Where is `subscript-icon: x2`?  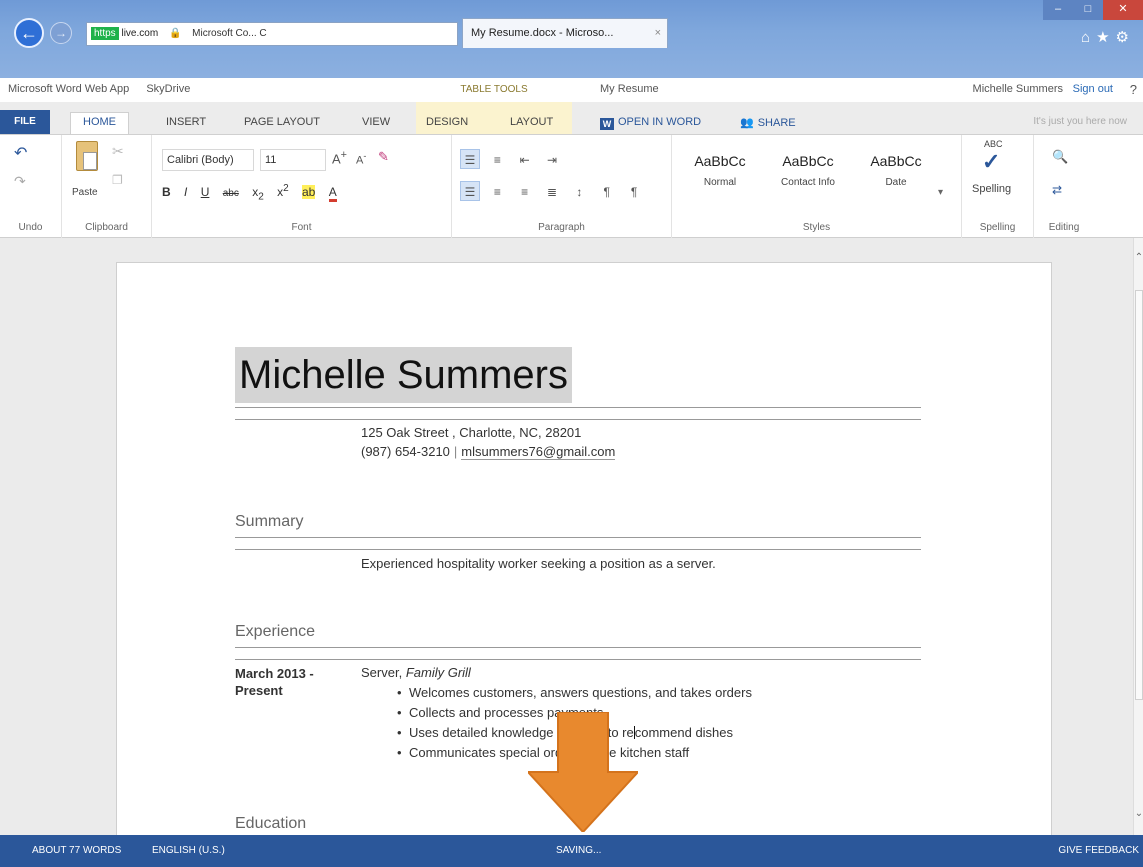 subscript-icon: x2 is located at coordinates (258, 193).